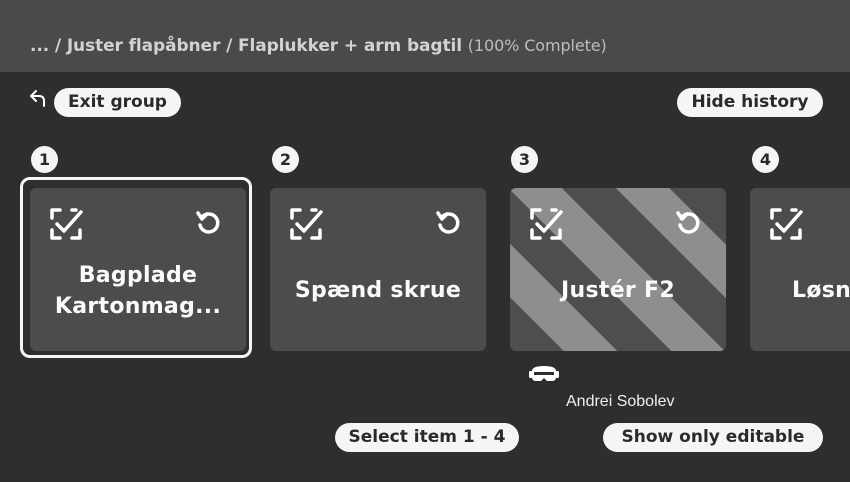  What do you see at coordinates (378, 269) in the screenshot?
I see `step-card-2: Spænd skrue` at bounding box center [378, 269].